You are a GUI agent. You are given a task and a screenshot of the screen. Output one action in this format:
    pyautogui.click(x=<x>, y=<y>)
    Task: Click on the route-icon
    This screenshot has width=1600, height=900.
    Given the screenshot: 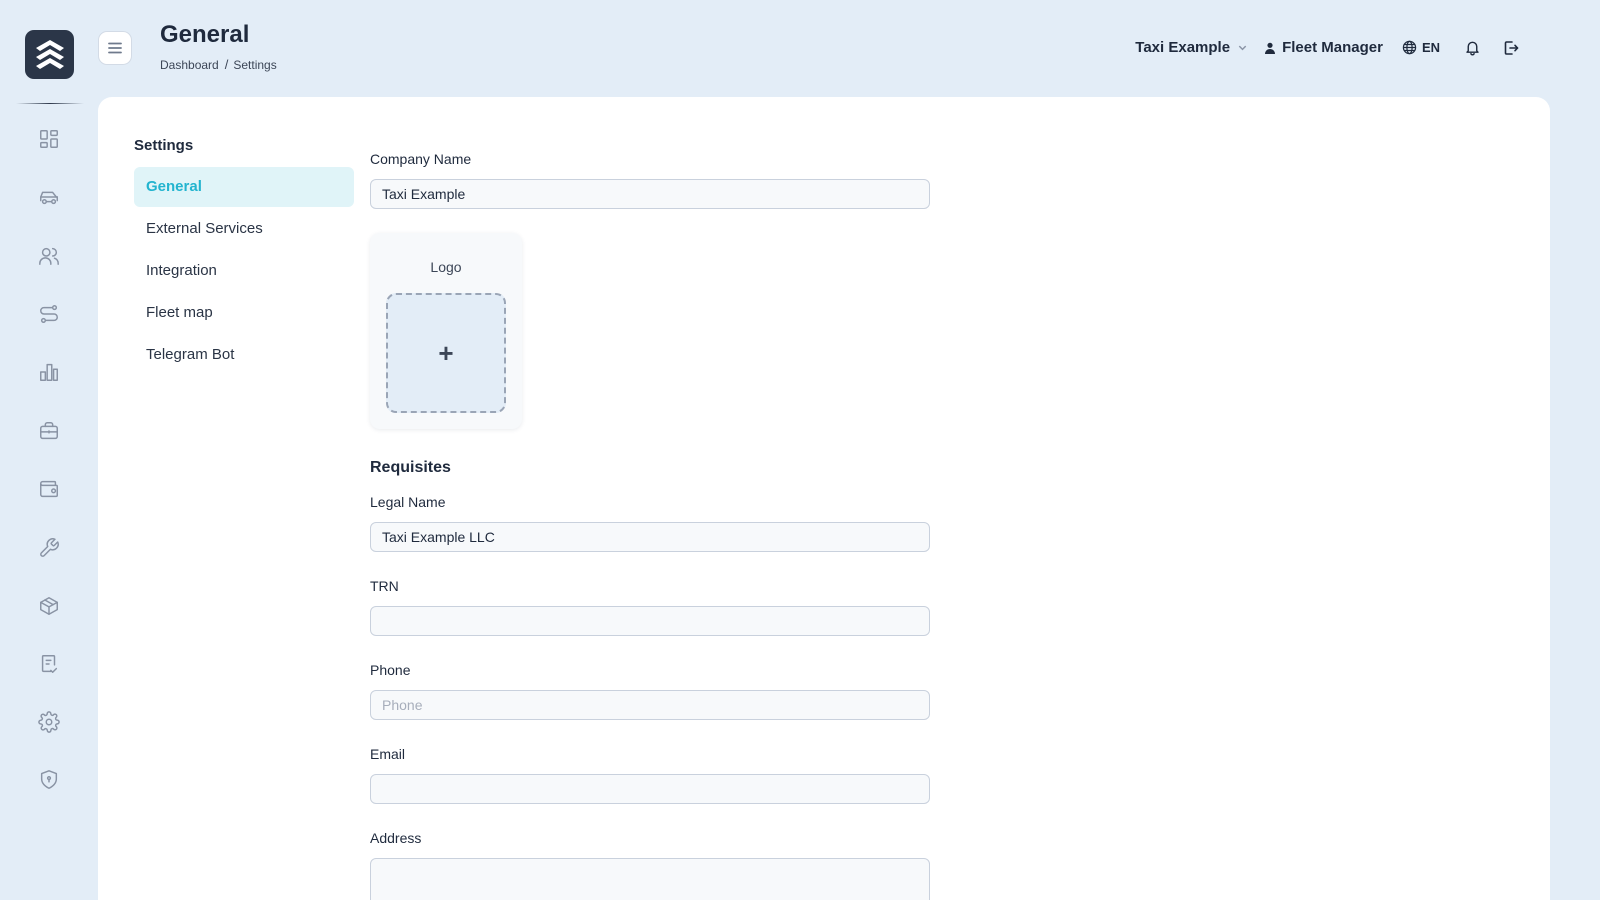 What is the action you would take?
    pyautogui.click(x=49, y=314)
    